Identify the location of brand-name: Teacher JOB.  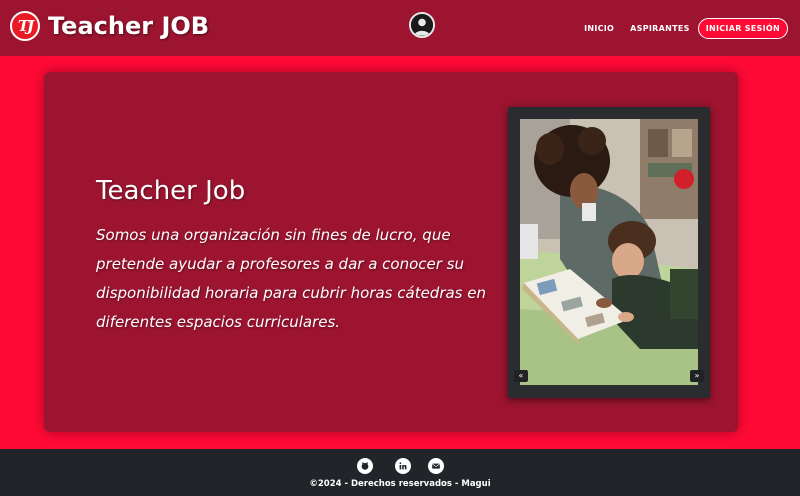
(129, 26).